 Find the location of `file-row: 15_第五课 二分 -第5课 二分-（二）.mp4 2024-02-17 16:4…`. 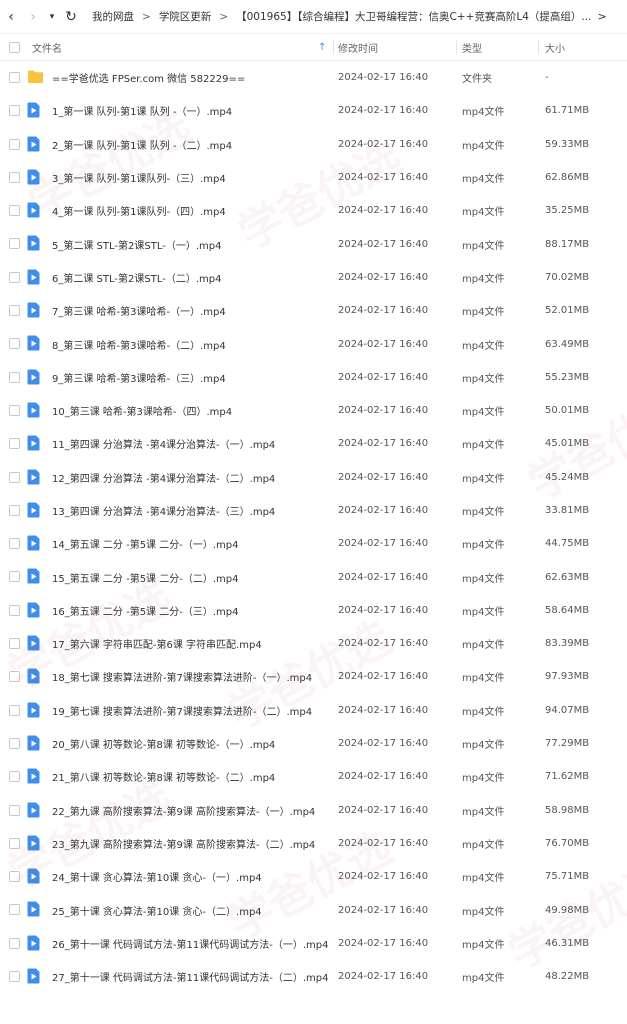

file-row: 15_第五课 二分 -第5课 二分-（二）.mp4 2024-02-17 16:4… is located at coordinates (313, 576).